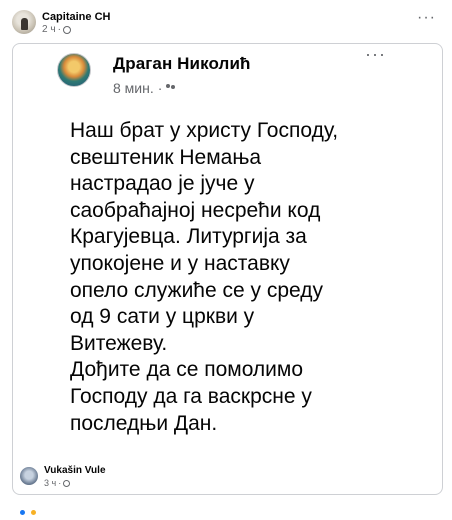 The height and width of the screenshot is (520, 452). Describe the element at coordinates (375, 54) in the screenshot. I see `shared-more-horizontal-icon: ···` at that location.